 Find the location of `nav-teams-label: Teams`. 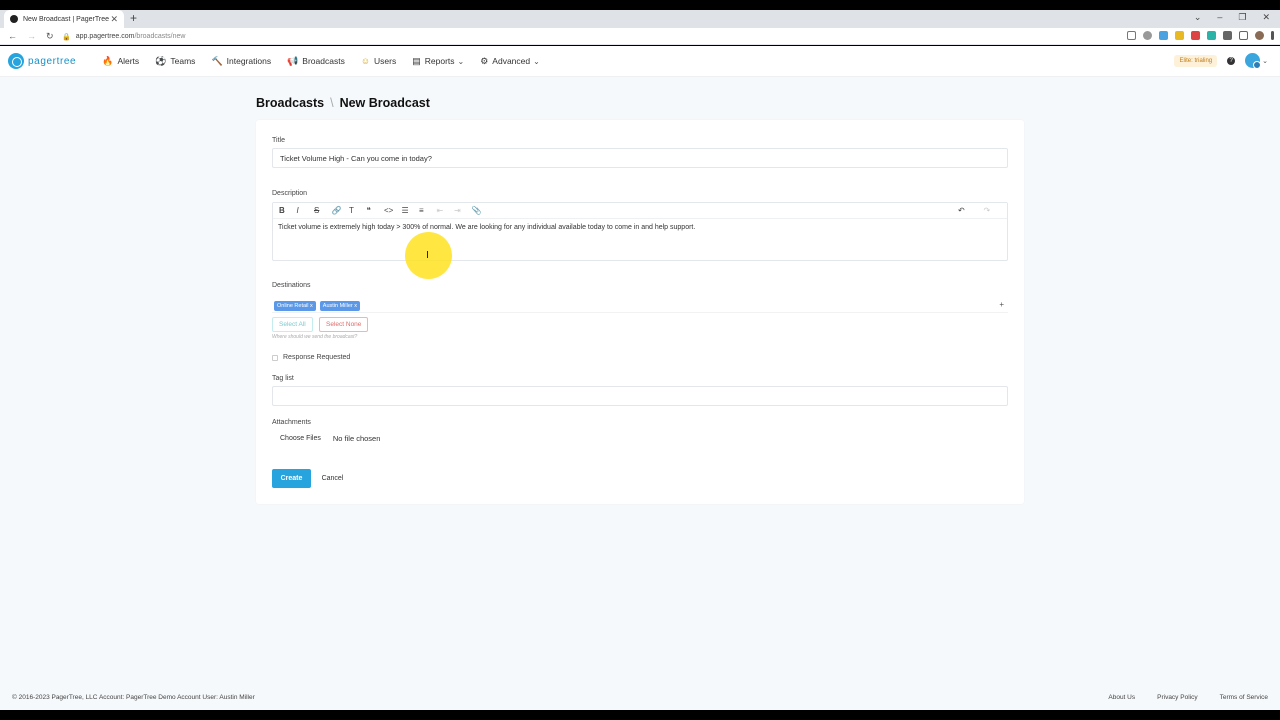

nav-teams-label: Teams is located at coordinates (183, 61).